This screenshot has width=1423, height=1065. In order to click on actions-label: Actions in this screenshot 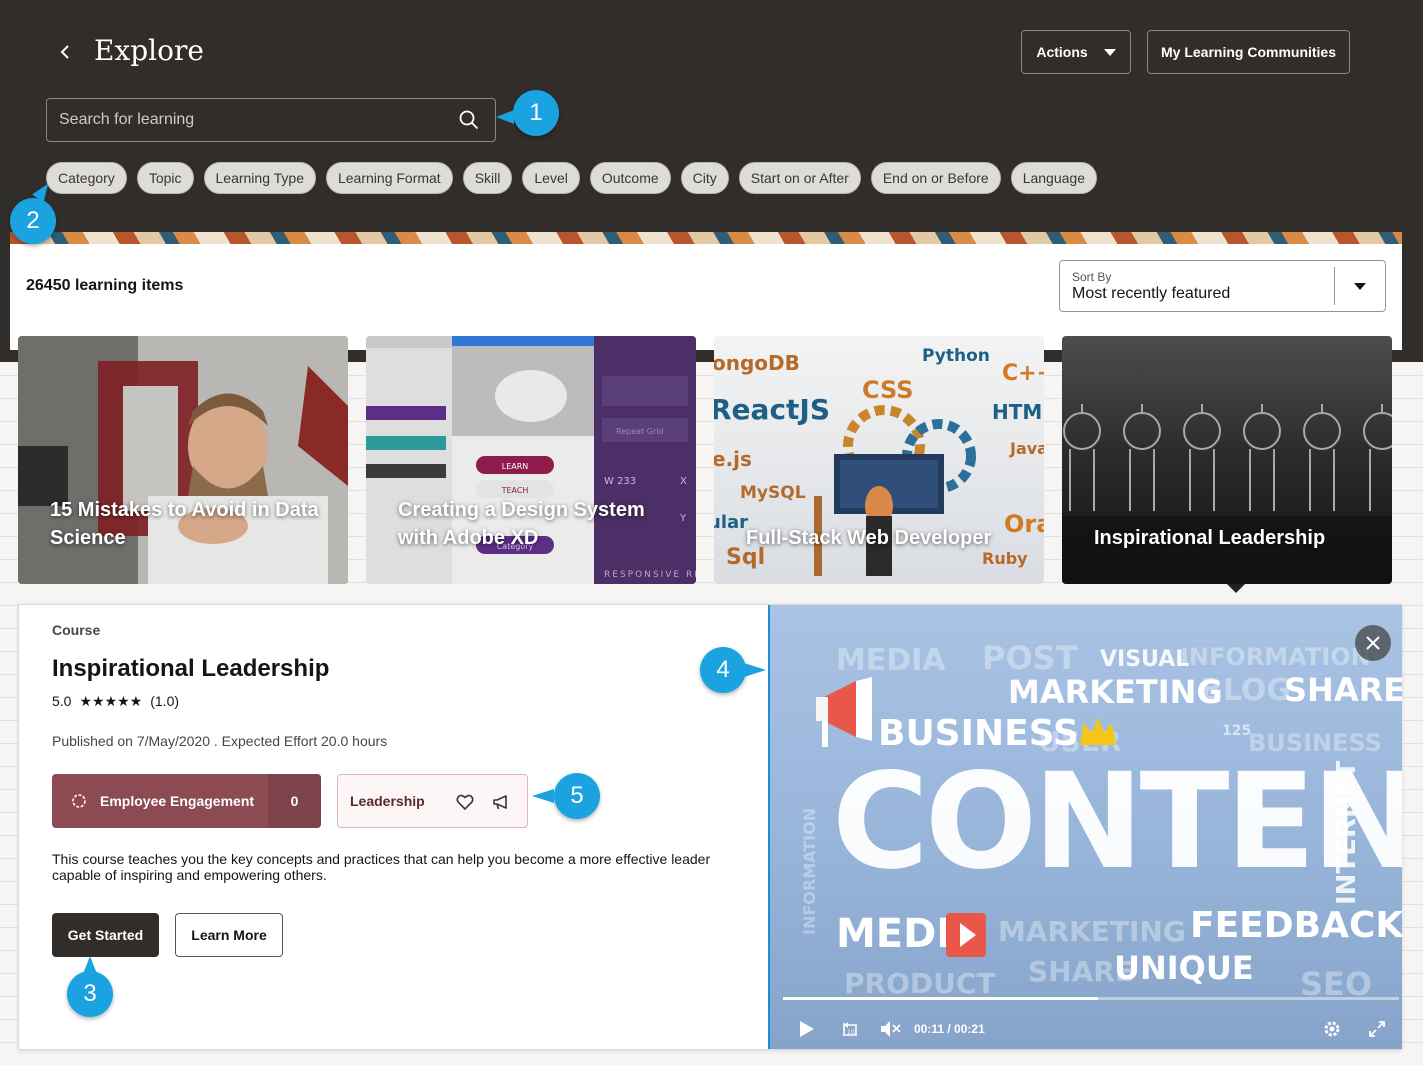, I will do `click(1062, 52)`.